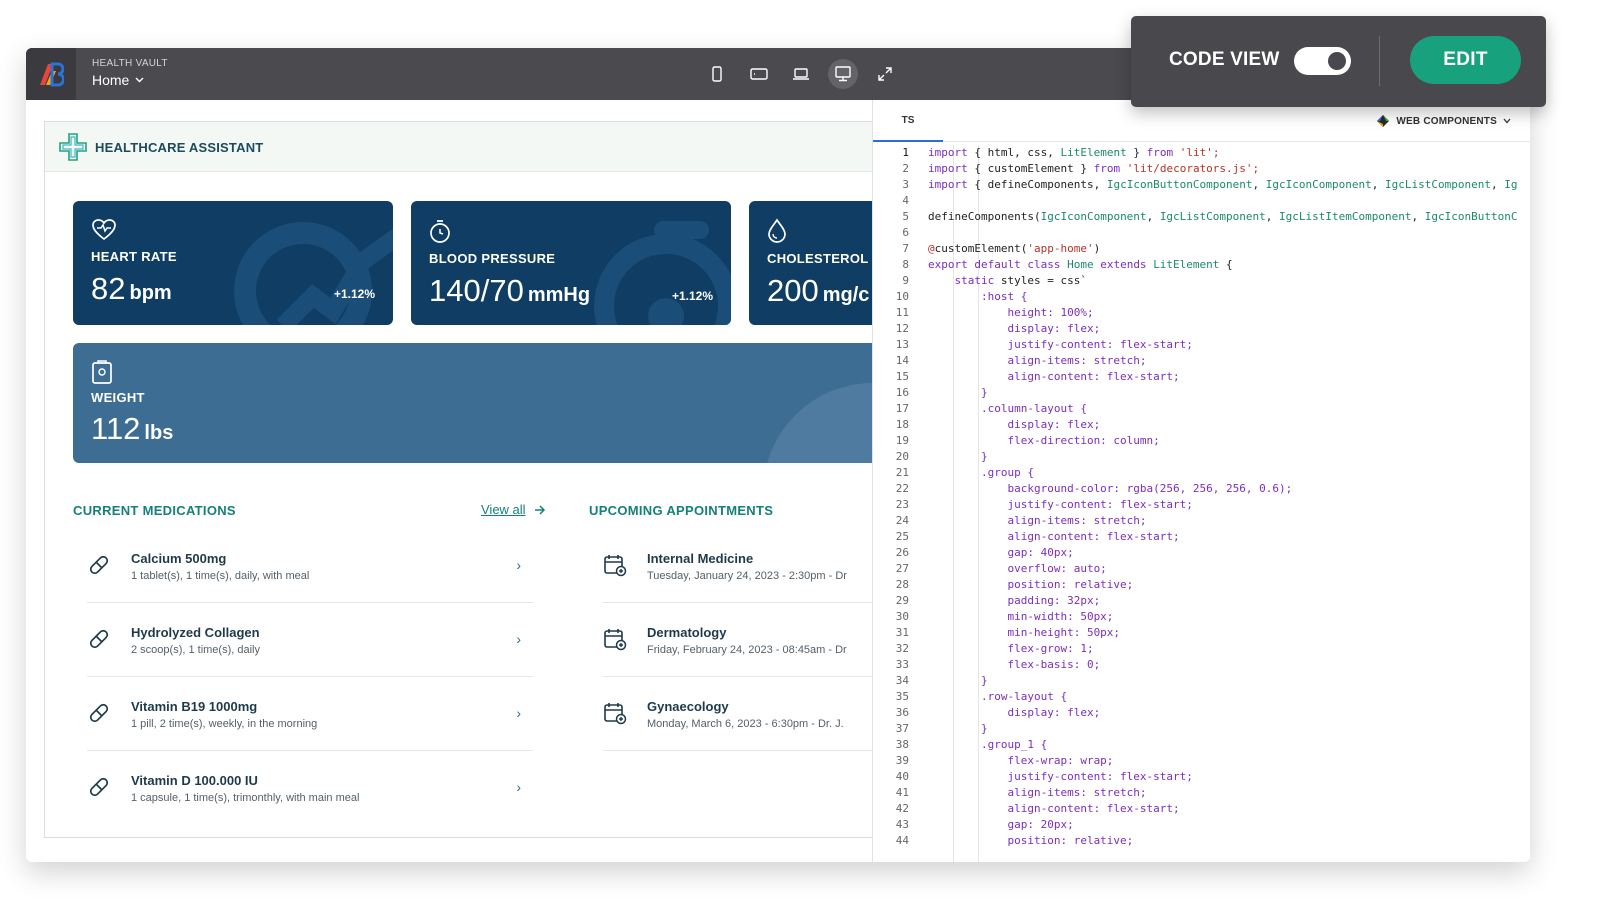 The height and width of the screenshot is (901, 1600). I want to click on medication-detail: 1 tablet(s), 1 time(s), daily, with meal, so click(220, 576).